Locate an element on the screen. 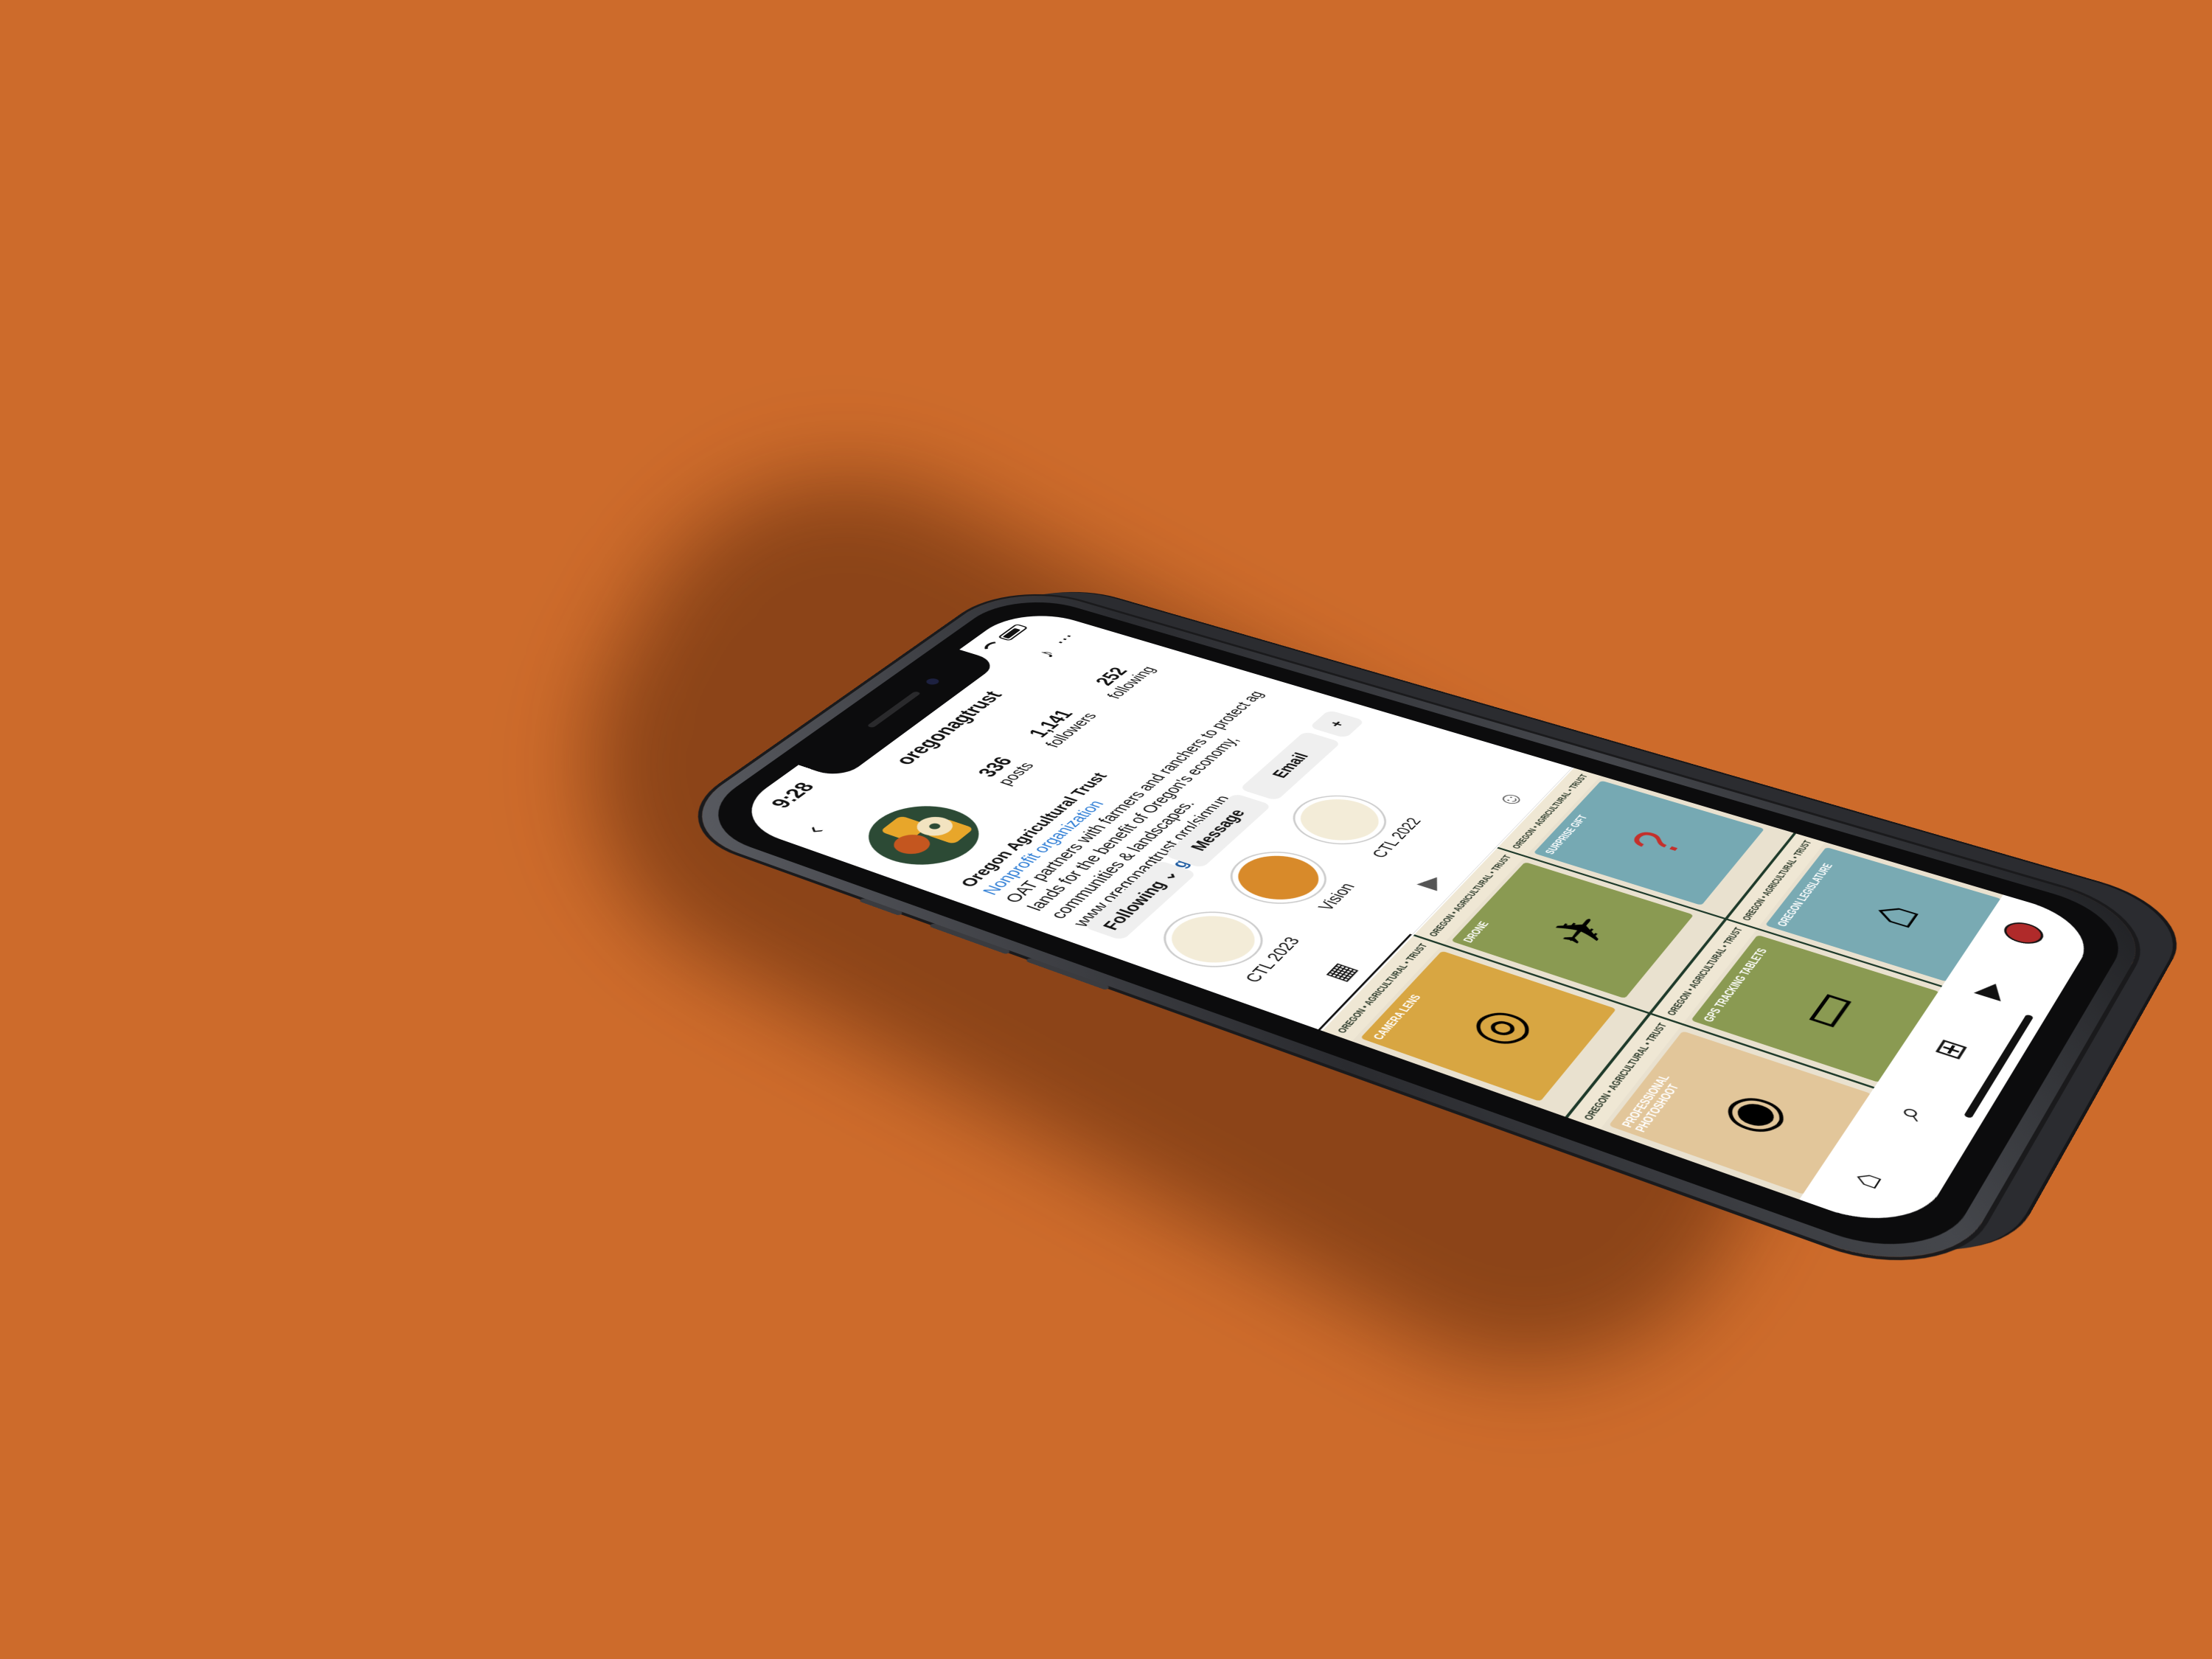 The height and width of the screenshot is (1659, 2212). add-post-icon: ⊞ is located at coordinates (1951, 1049).